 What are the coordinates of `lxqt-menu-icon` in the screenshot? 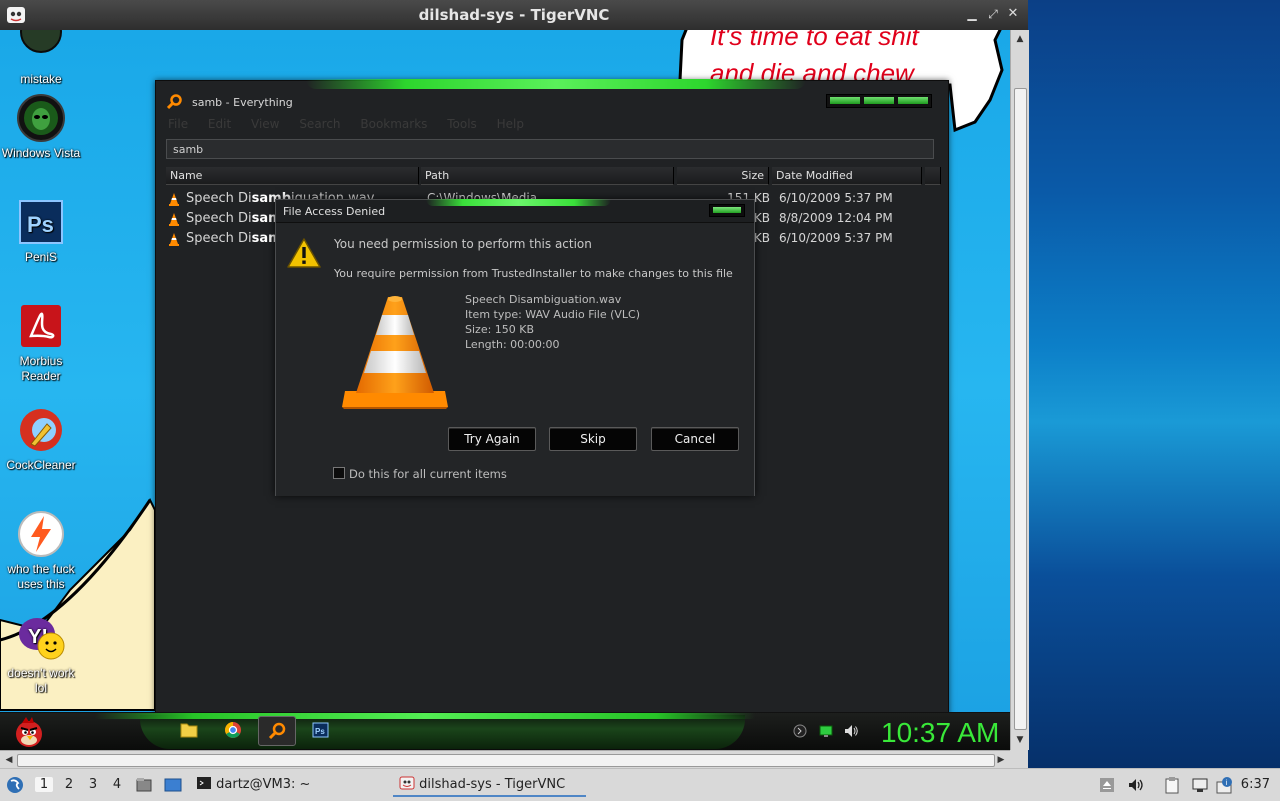 It's located at (15, 785).